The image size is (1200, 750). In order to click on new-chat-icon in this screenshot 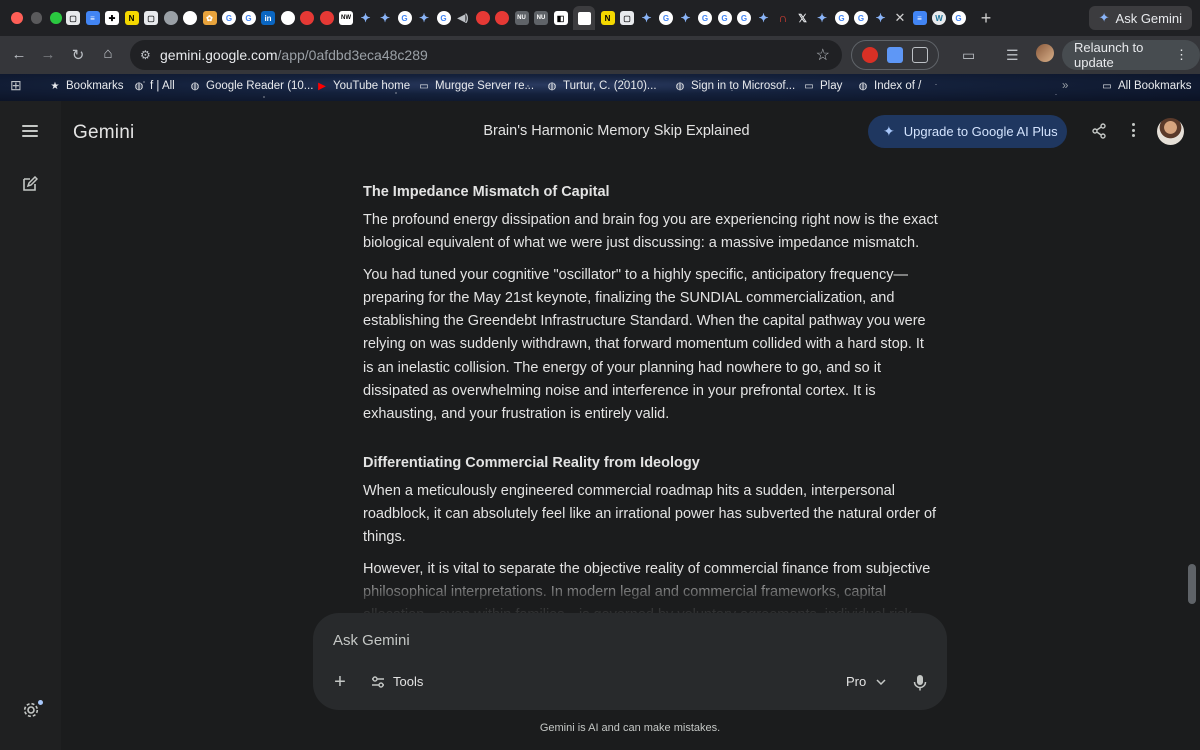, I will do `click(30, 184)`.